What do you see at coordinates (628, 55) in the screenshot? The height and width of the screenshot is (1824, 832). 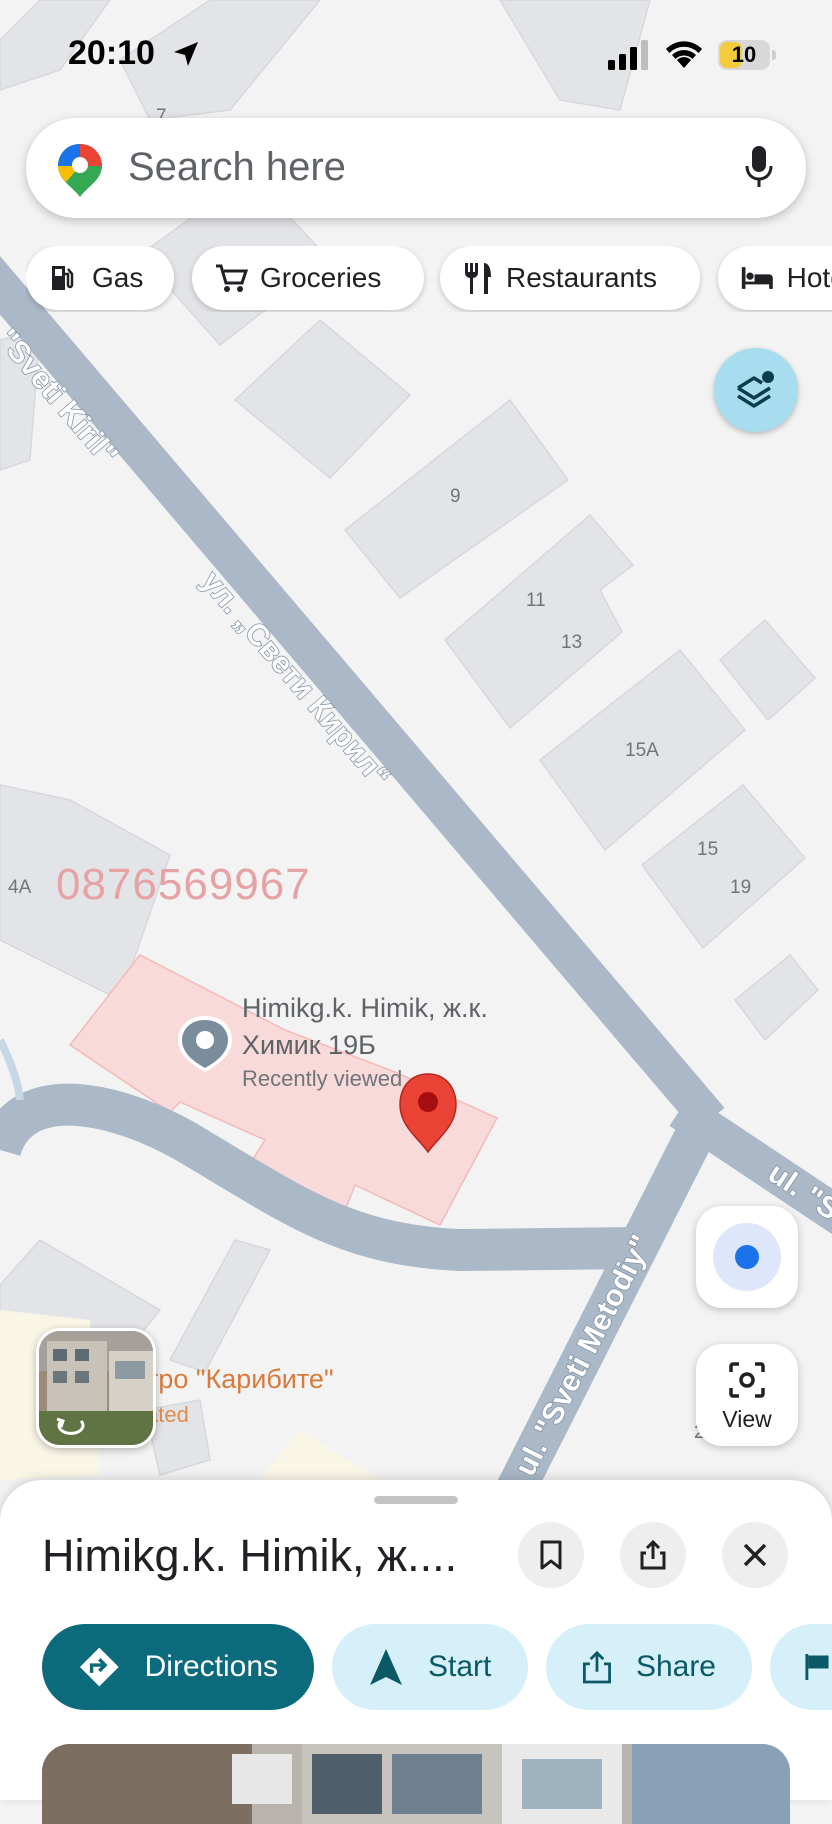 I see `cellular-signal-icon` at bounding box center [628, 55].